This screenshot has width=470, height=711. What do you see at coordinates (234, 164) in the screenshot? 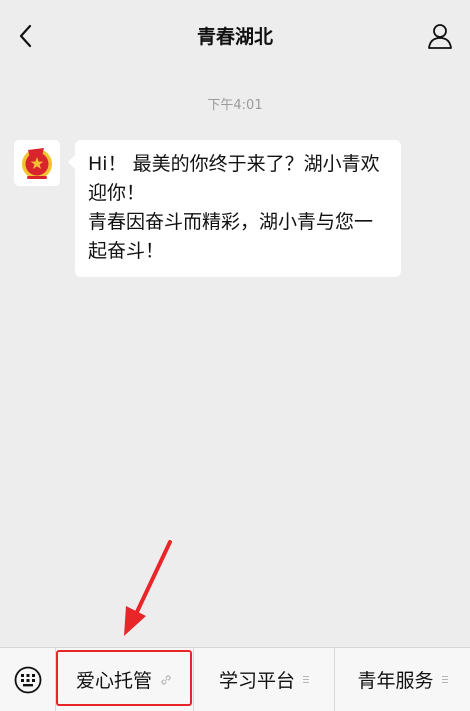
I see `message-line: Hi！ 最美的你终于来了？湖小青欢` at bounding box center [234, 164].